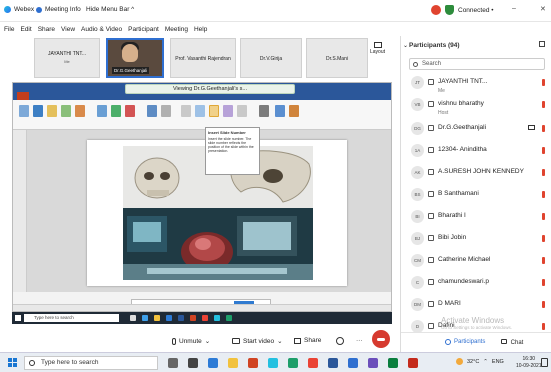  Describe the element at coordinates (529, 363) in the screenshot. I see `taskbar-clock: 16:30 10-09-2021` at that location.